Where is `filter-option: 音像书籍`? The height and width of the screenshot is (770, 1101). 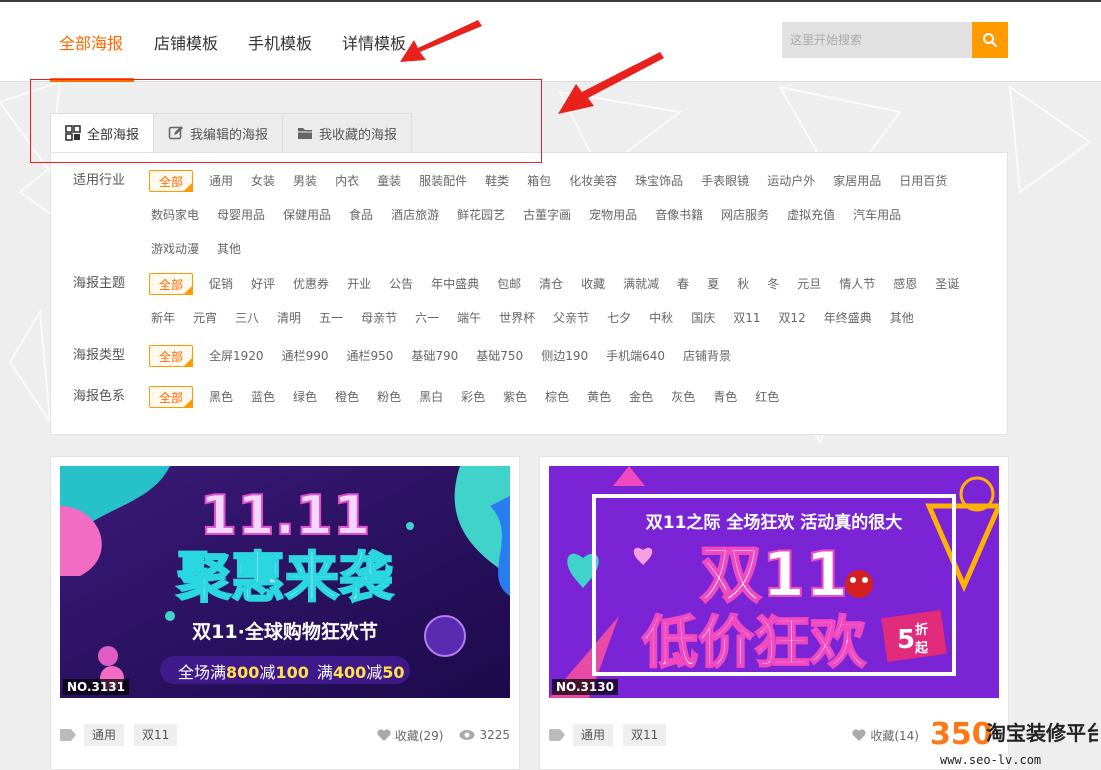
filter-option: 音像书籍 is located at coordinates (679, 215).